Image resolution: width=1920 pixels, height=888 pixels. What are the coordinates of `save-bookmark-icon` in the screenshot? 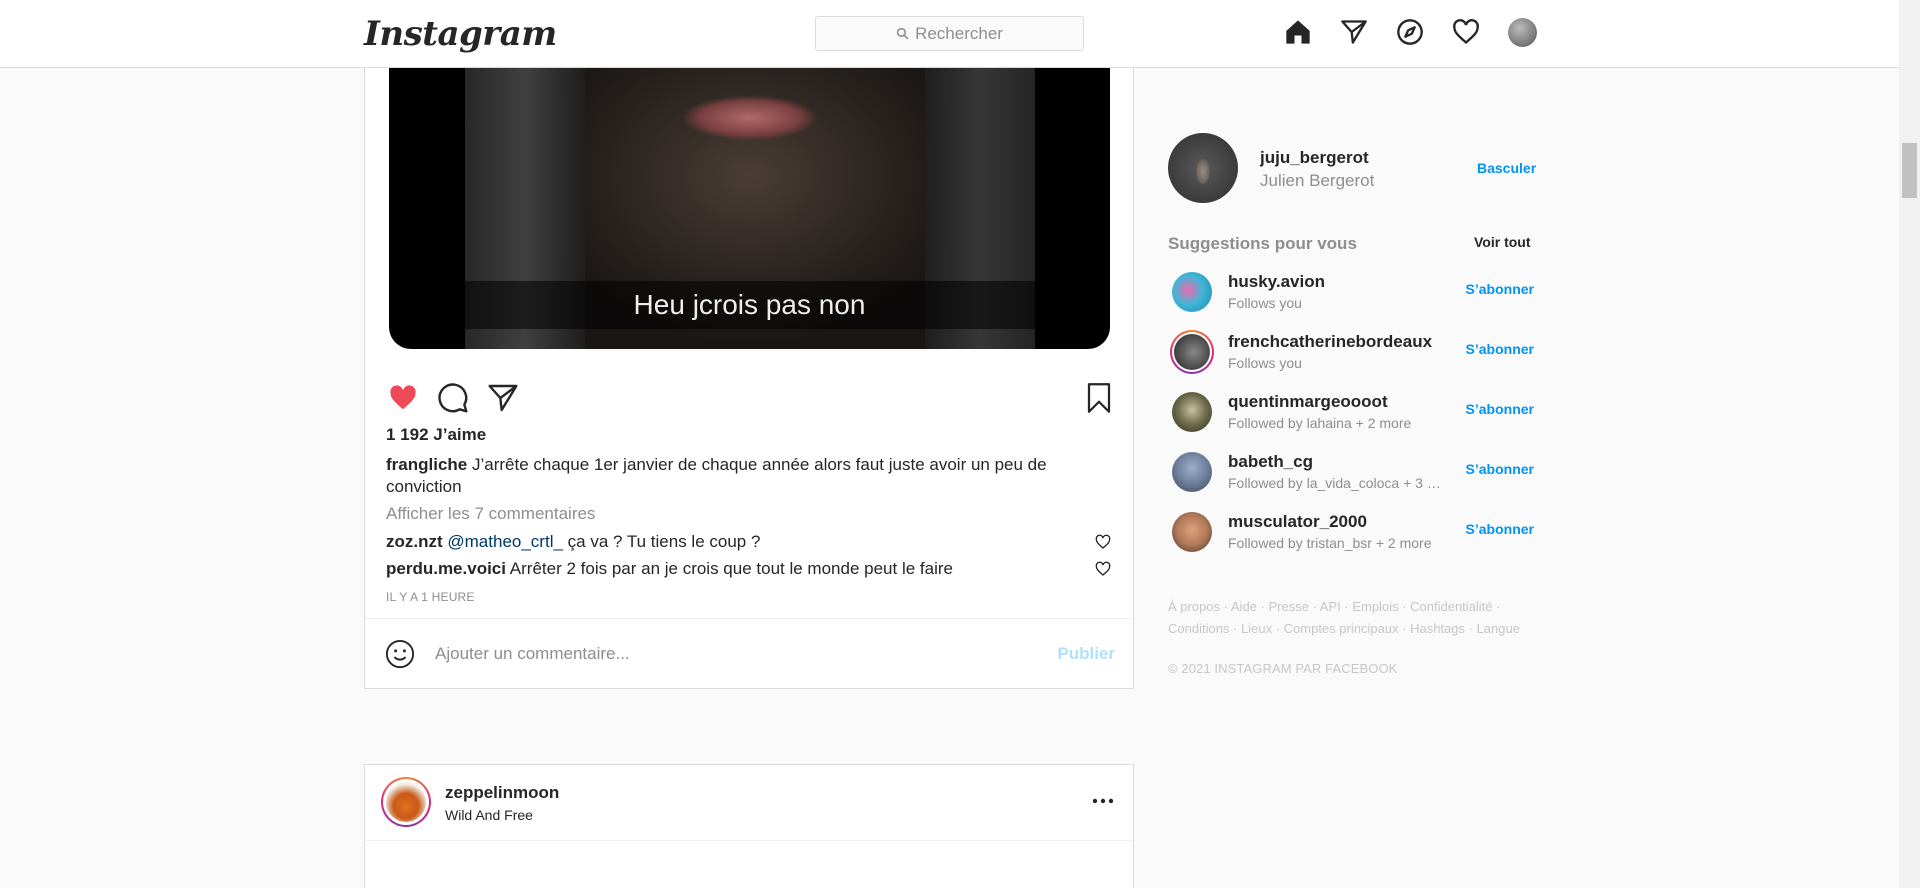 It's located at (1099, 398).